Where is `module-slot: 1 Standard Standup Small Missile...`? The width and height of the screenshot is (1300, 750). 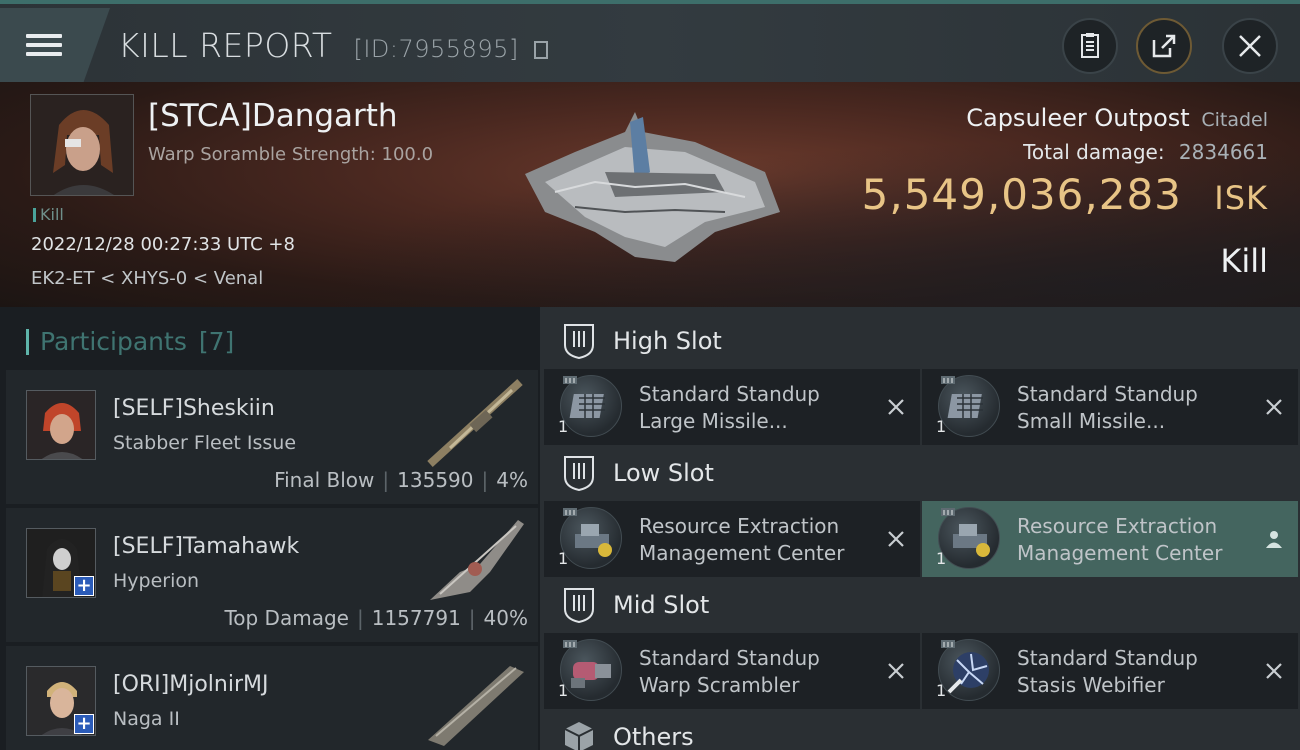 module-slot: 1 Standard Standup Small Missile... is located at coordinates (1110, 407).